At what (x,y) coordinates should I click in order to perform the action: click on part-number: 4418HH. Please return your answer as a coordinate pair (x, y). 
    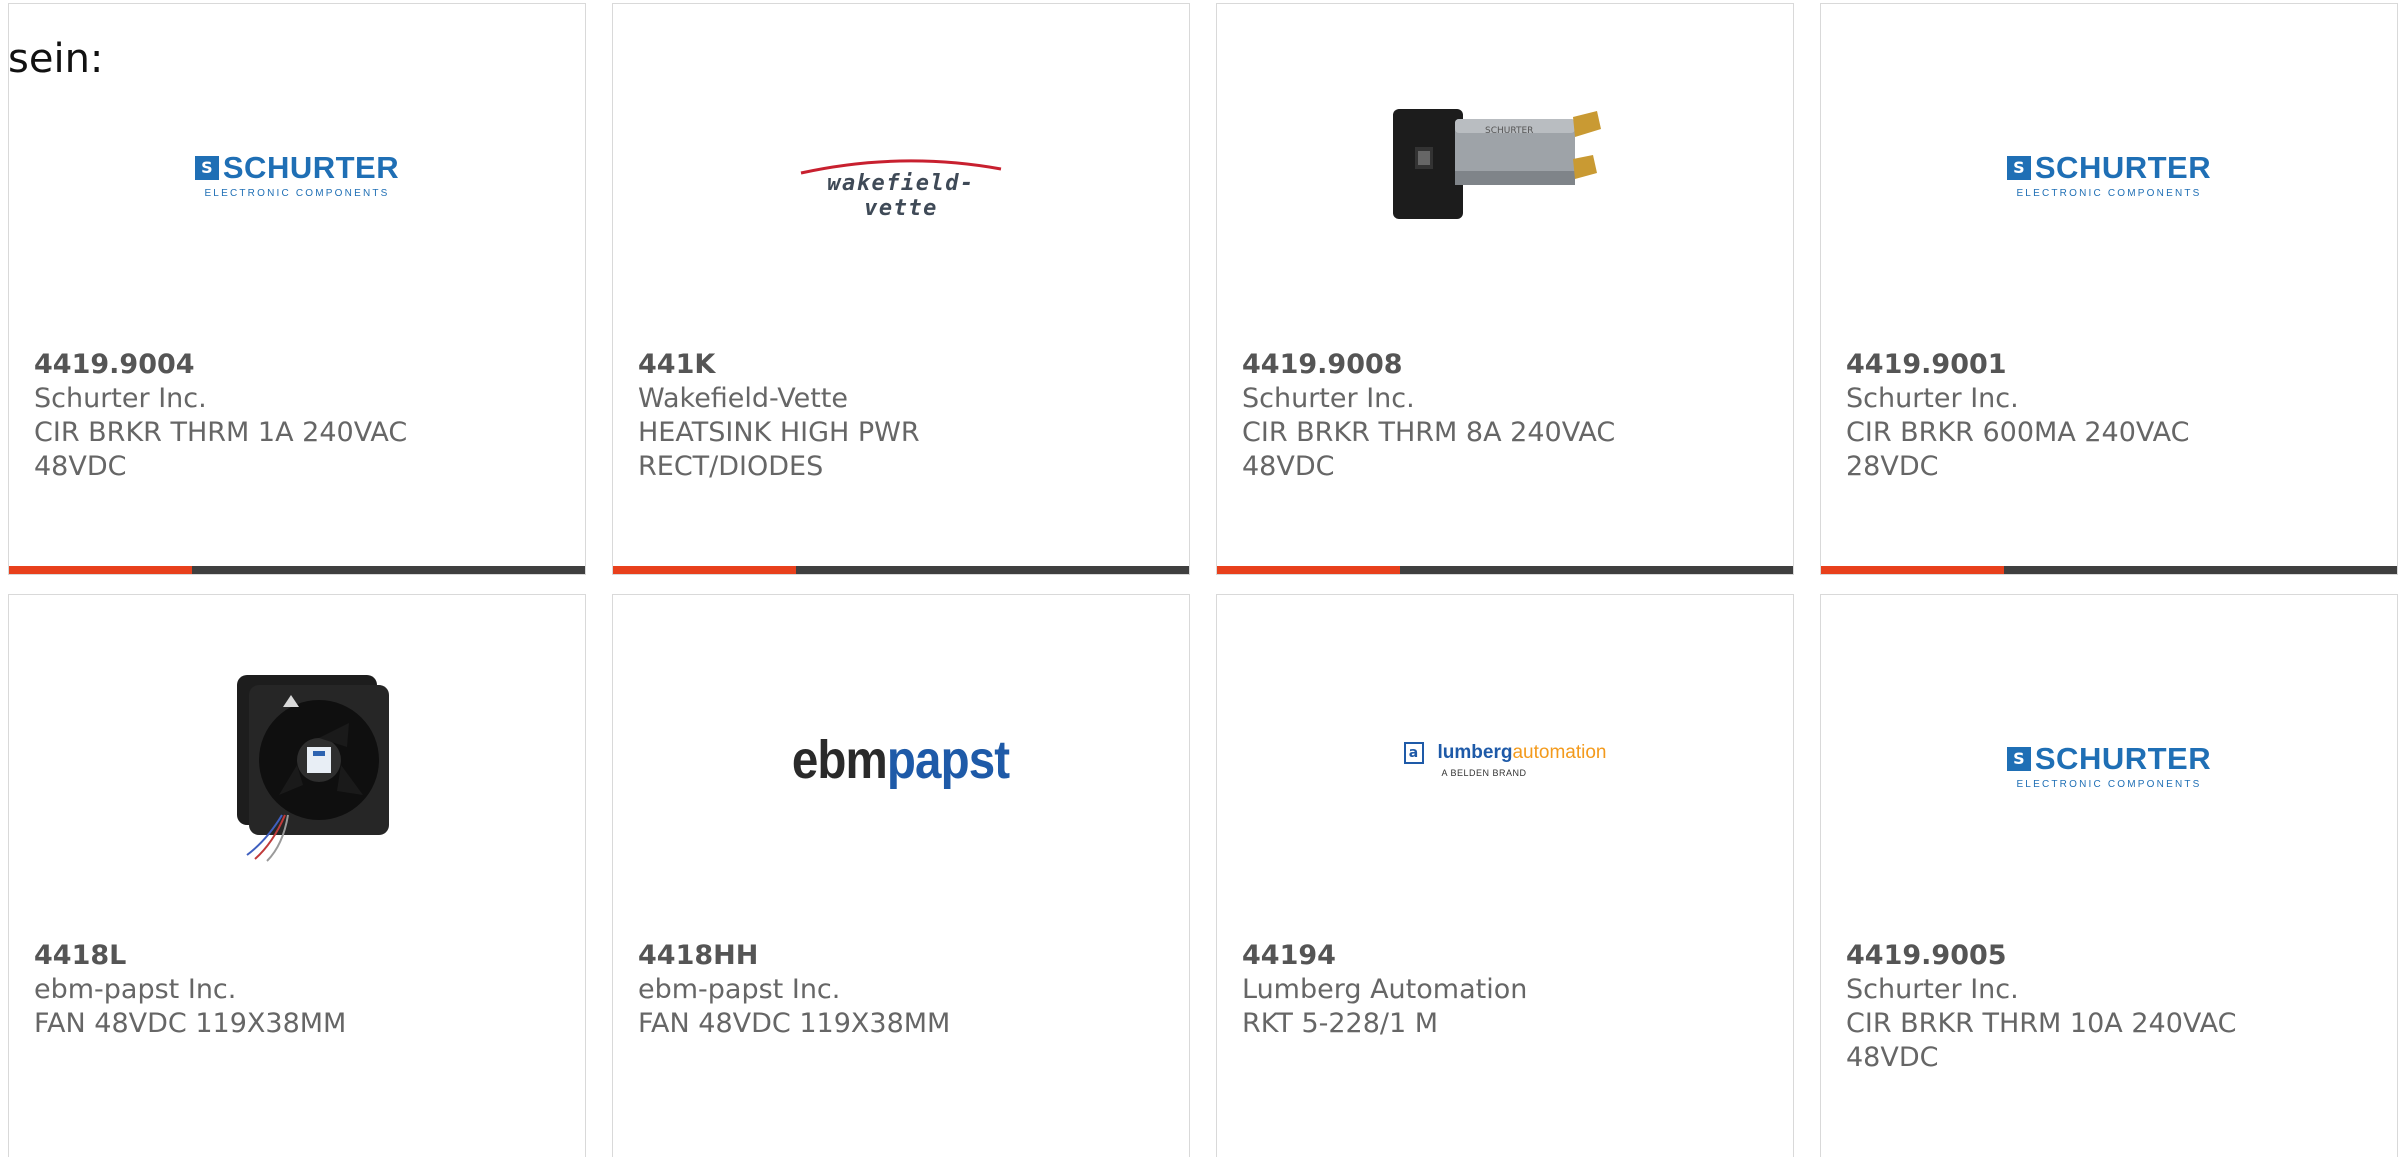
    Looking at the image, I should click on (848, 956).